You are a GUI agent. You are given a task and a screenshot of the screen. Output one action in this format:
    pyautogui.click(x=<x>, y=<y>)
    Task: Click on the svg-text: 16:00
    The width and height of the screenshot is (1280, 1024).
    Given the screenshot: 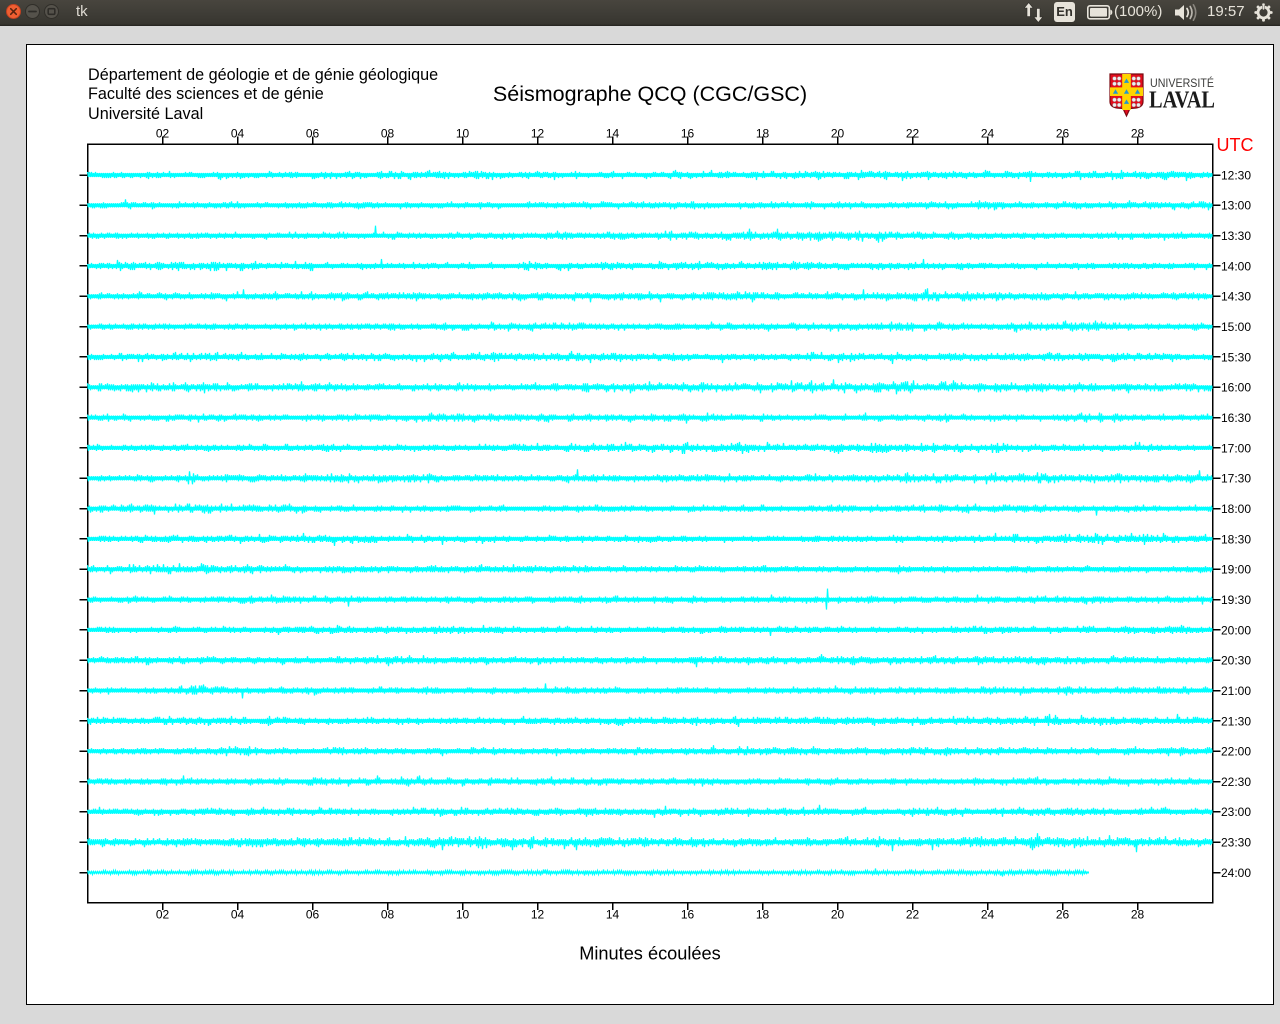 What is the action you would take?
    pyautogui.click(x=1236, y=388)
    